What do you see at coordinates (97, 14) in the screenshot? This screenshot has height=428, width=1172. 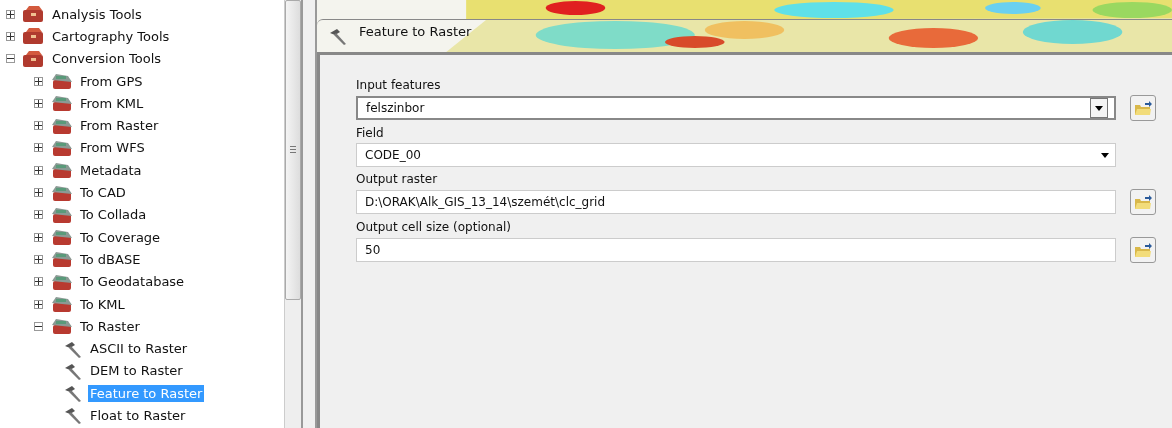 I see `tree-item: Analysis Tools` at bounding box center [97, 14].